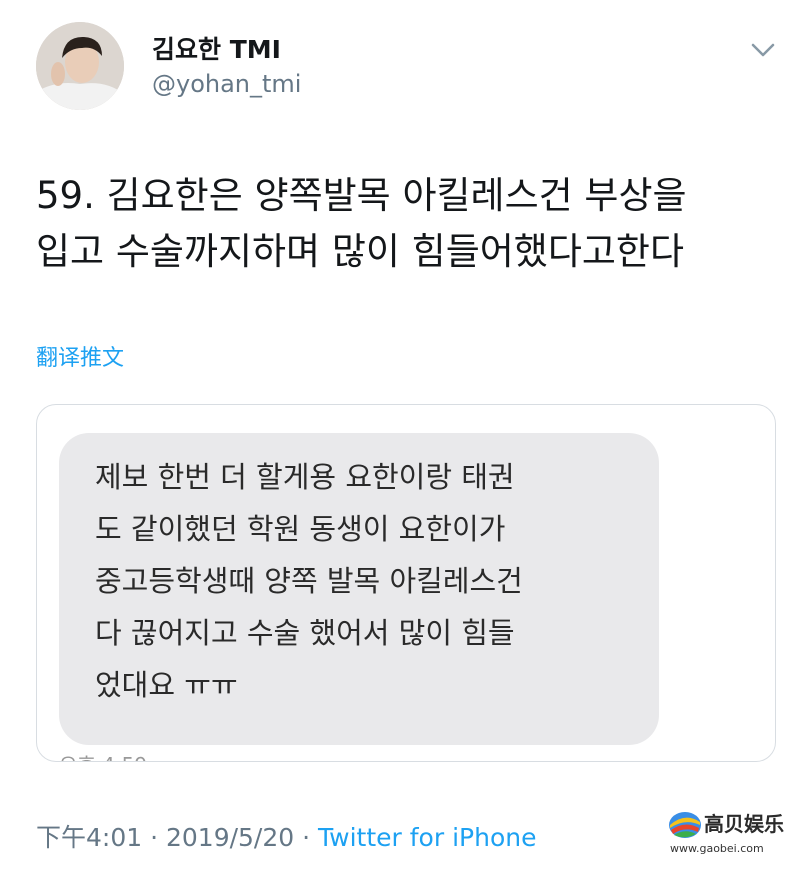  What do you see at coordinates (305, 633) in the screenshot?
I see `message-line: 다 끊어지고 수술 했어서 많이 힘들` at bounding box center [305, 633].